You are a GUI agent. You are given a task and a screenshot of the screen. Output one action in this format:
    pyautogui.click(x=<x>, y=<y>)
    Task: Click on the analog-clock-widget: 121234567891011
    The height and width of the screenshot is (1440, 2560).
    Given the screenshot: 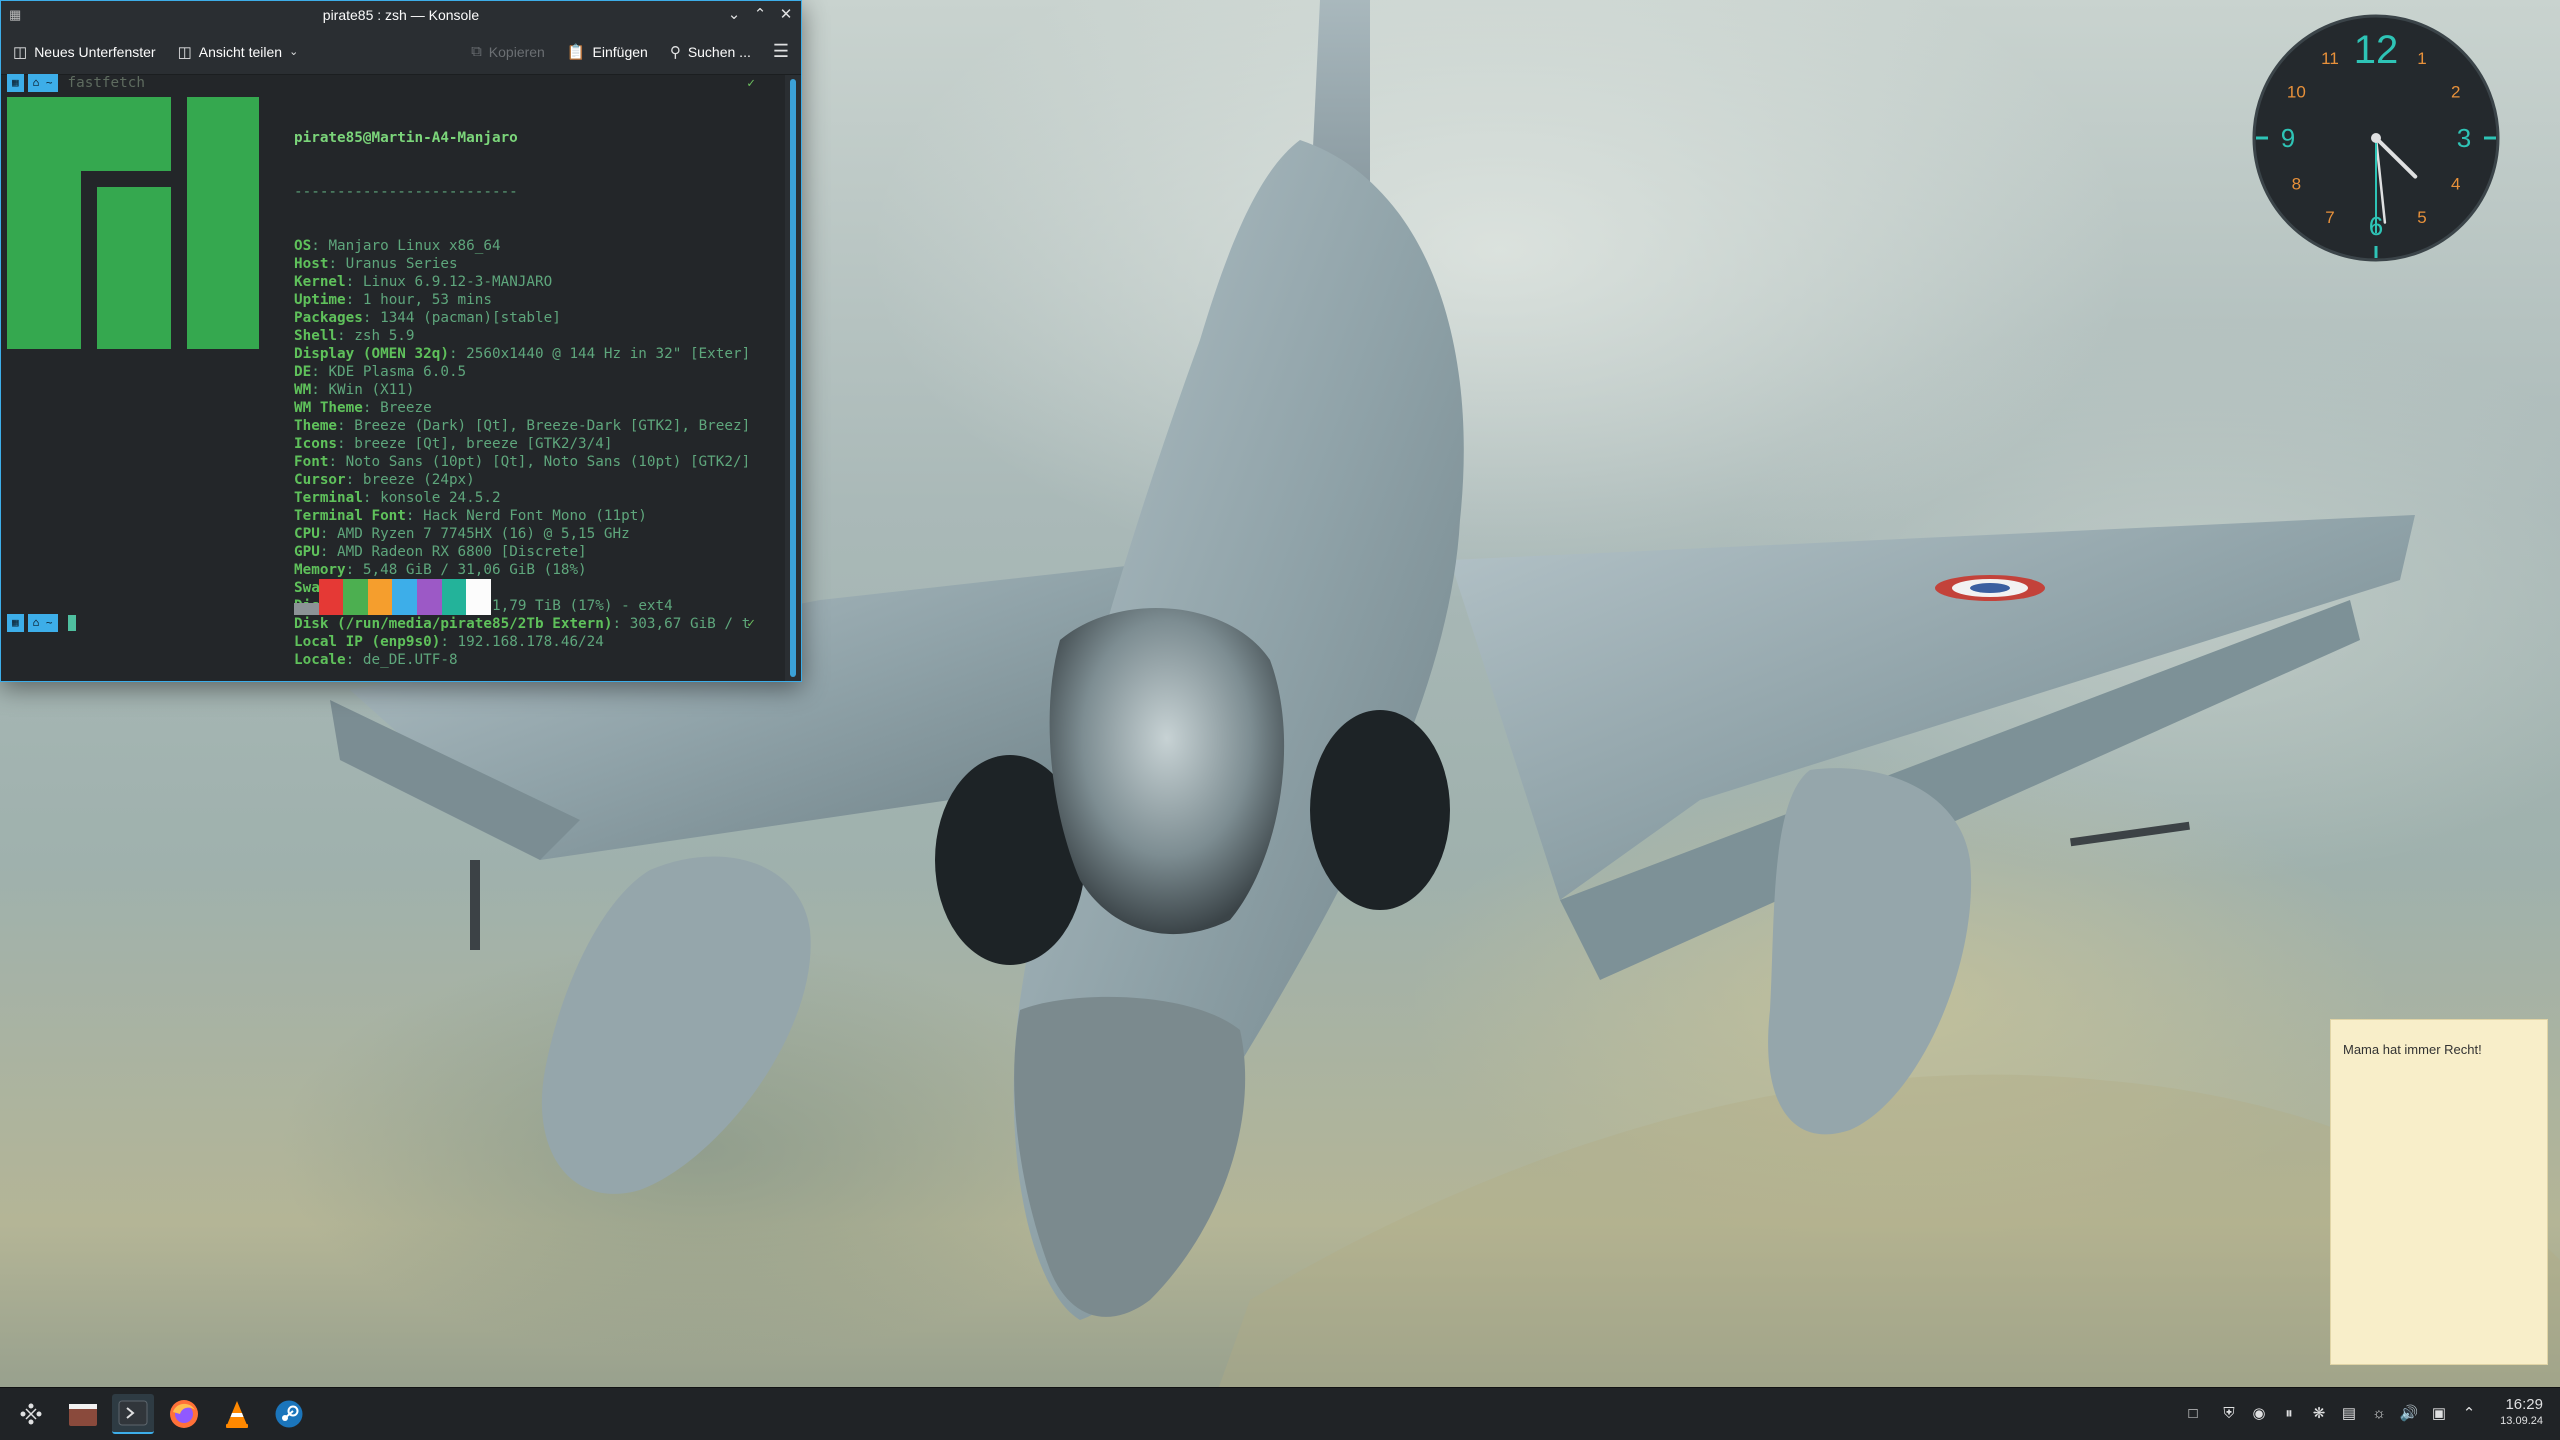 What is the action you would take?
    pyautogui.click(x=2376, y=138)
    